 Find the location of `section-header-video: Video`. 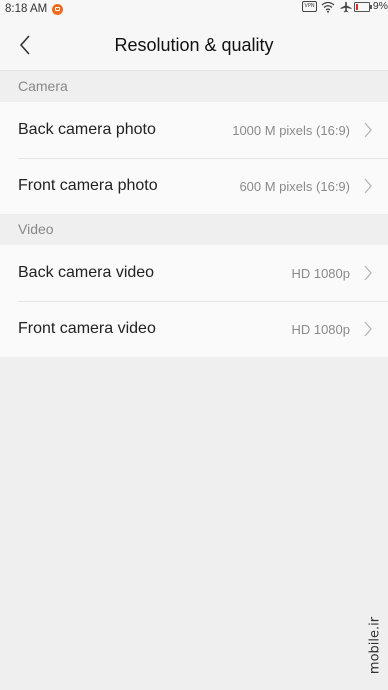

section-header-video: Video is located at coordinates (36, 229).